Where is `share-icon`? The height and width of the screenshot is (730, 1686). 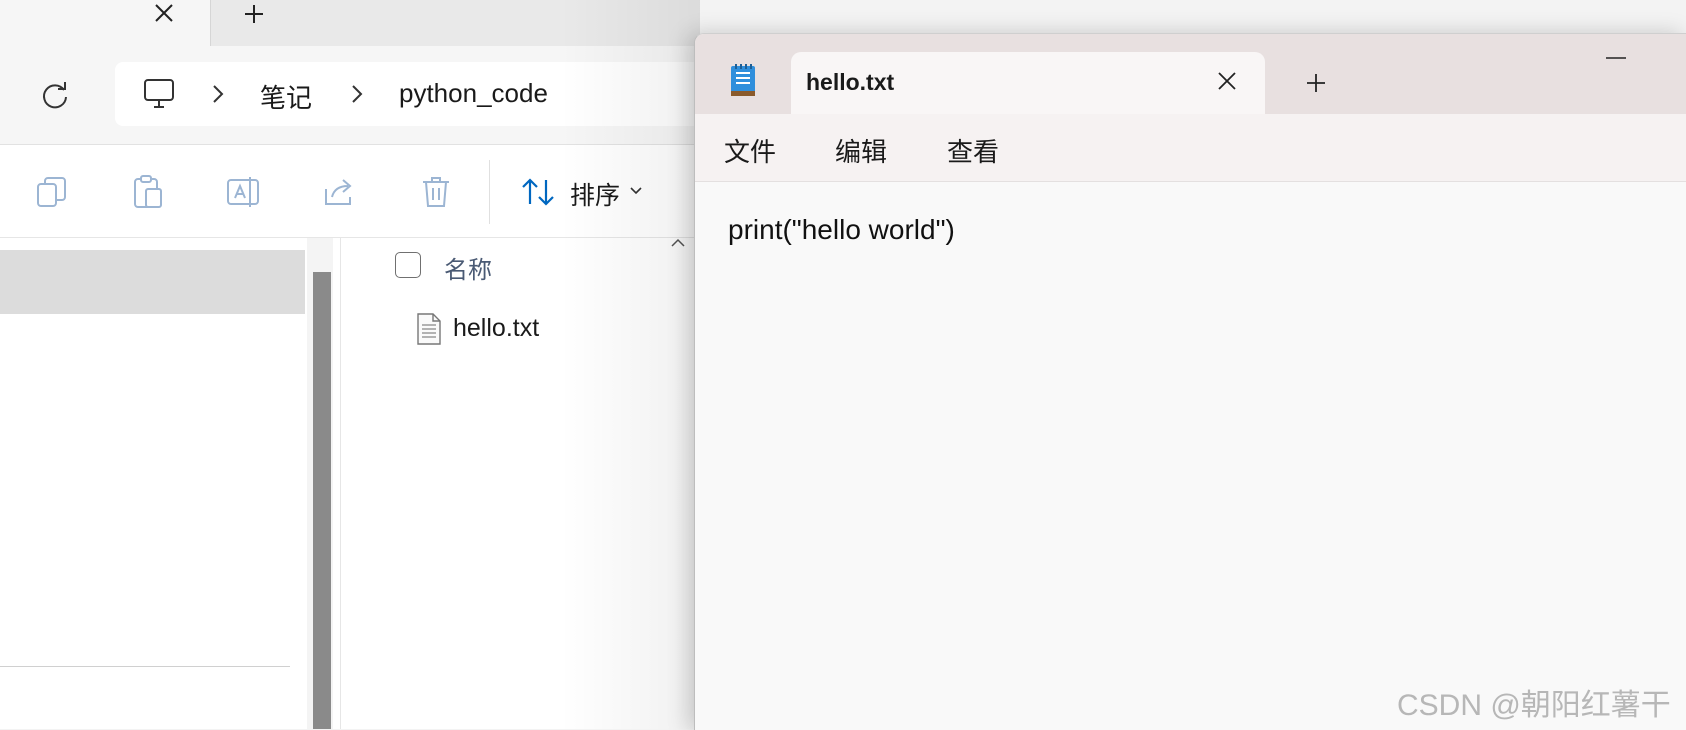 share-icon is located at coordinates (338, 192).